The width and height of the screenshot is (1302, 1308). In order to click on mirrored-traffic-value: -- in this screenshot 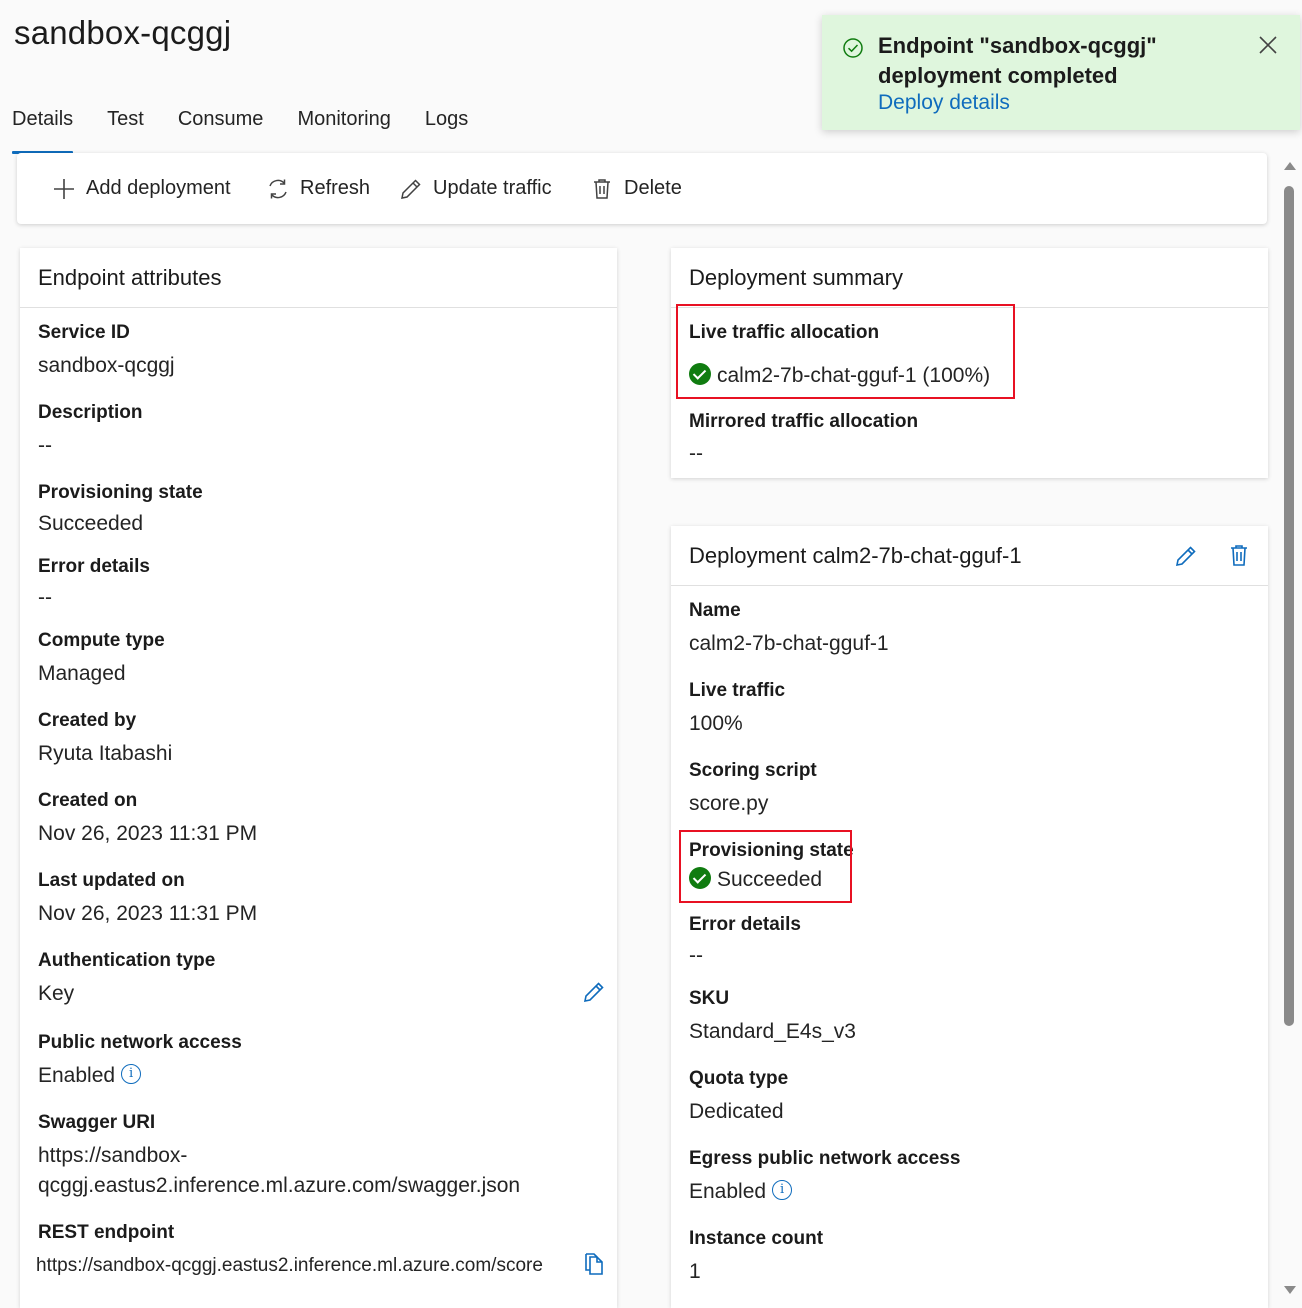, I will do `click(696, 453)`.